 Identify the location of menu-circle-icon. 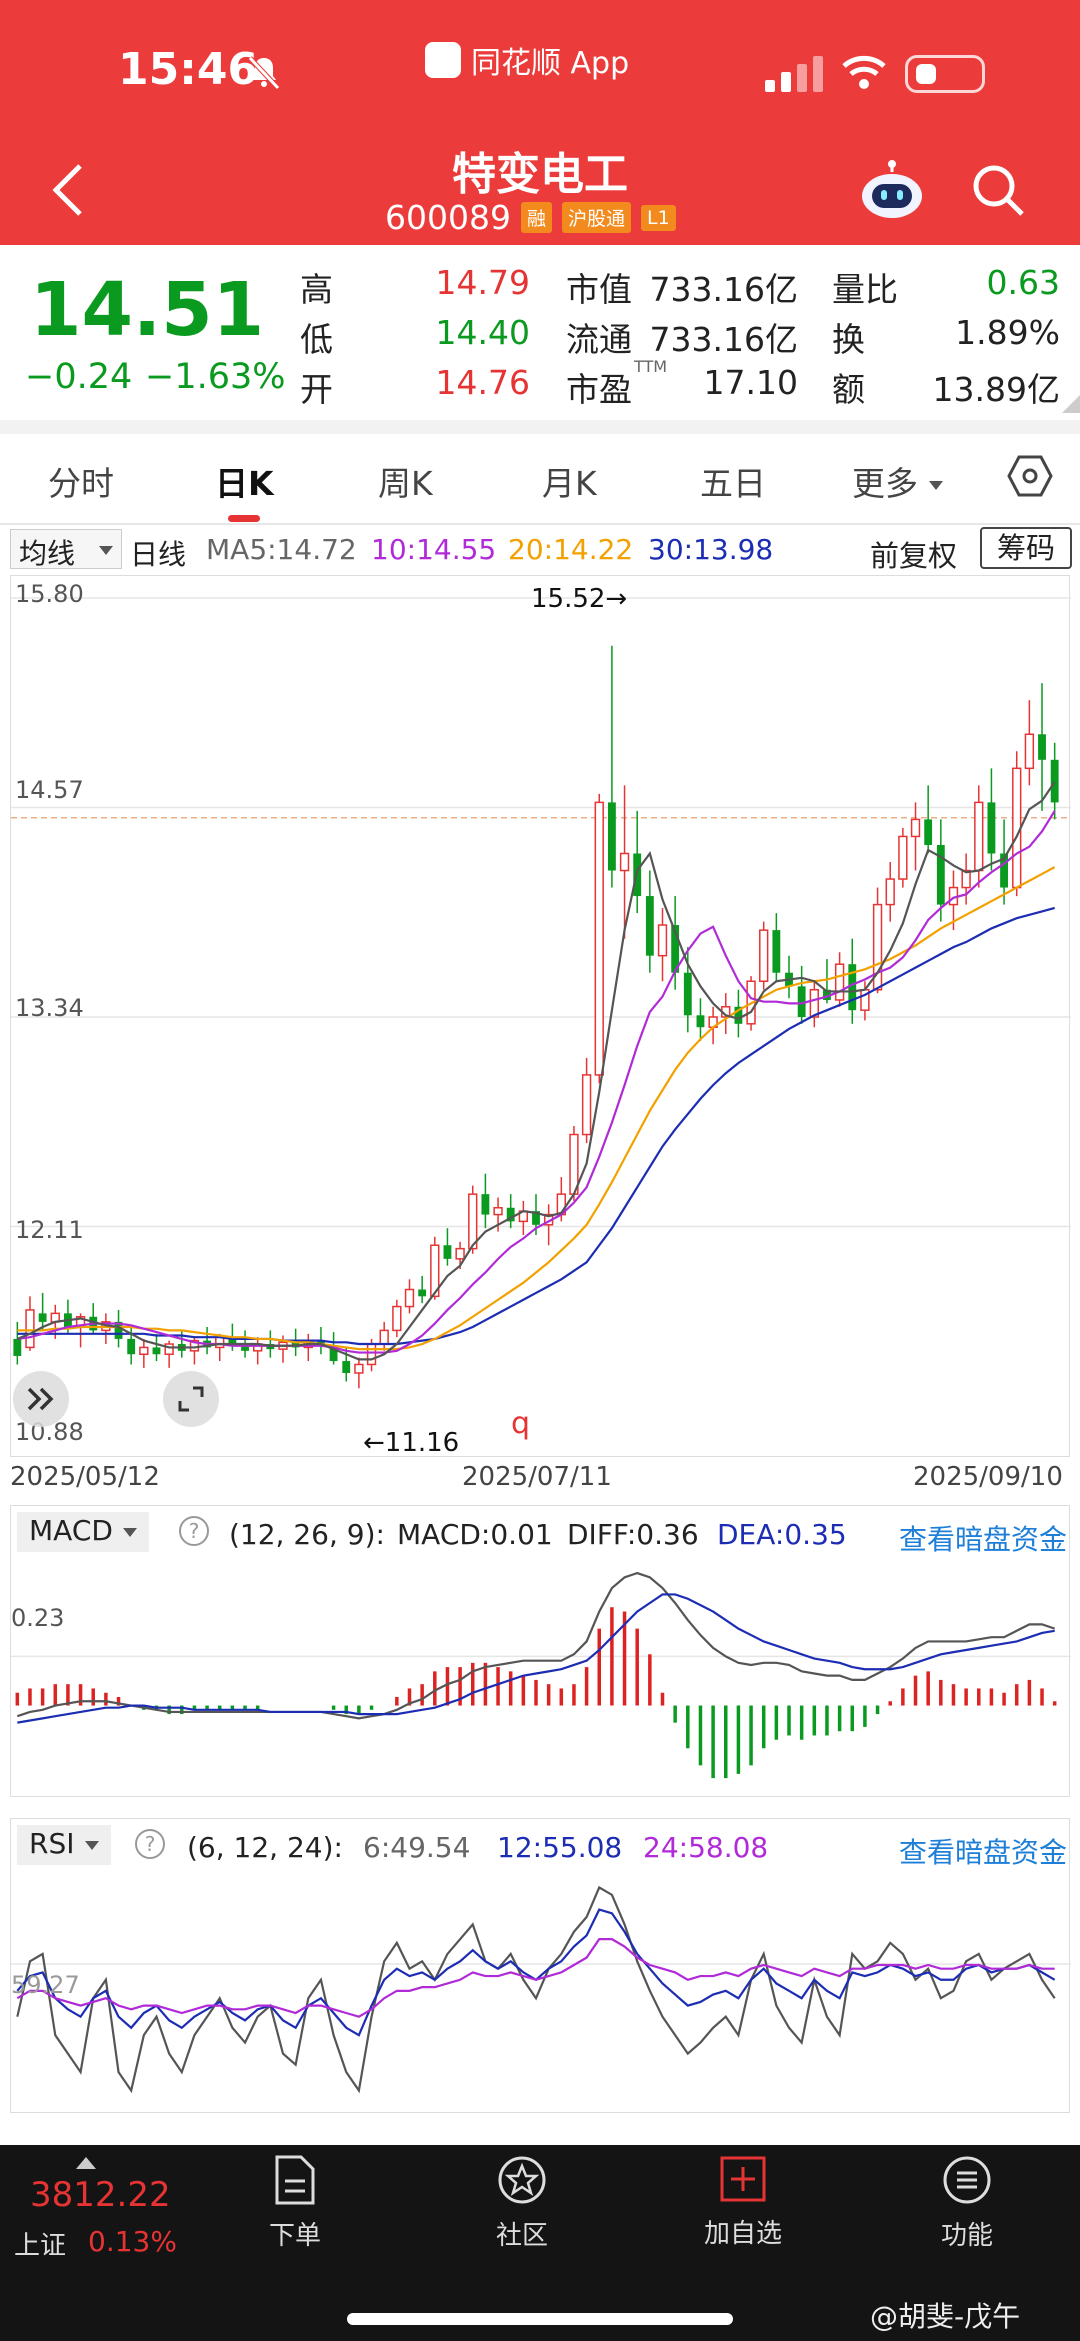
(967, 2180).